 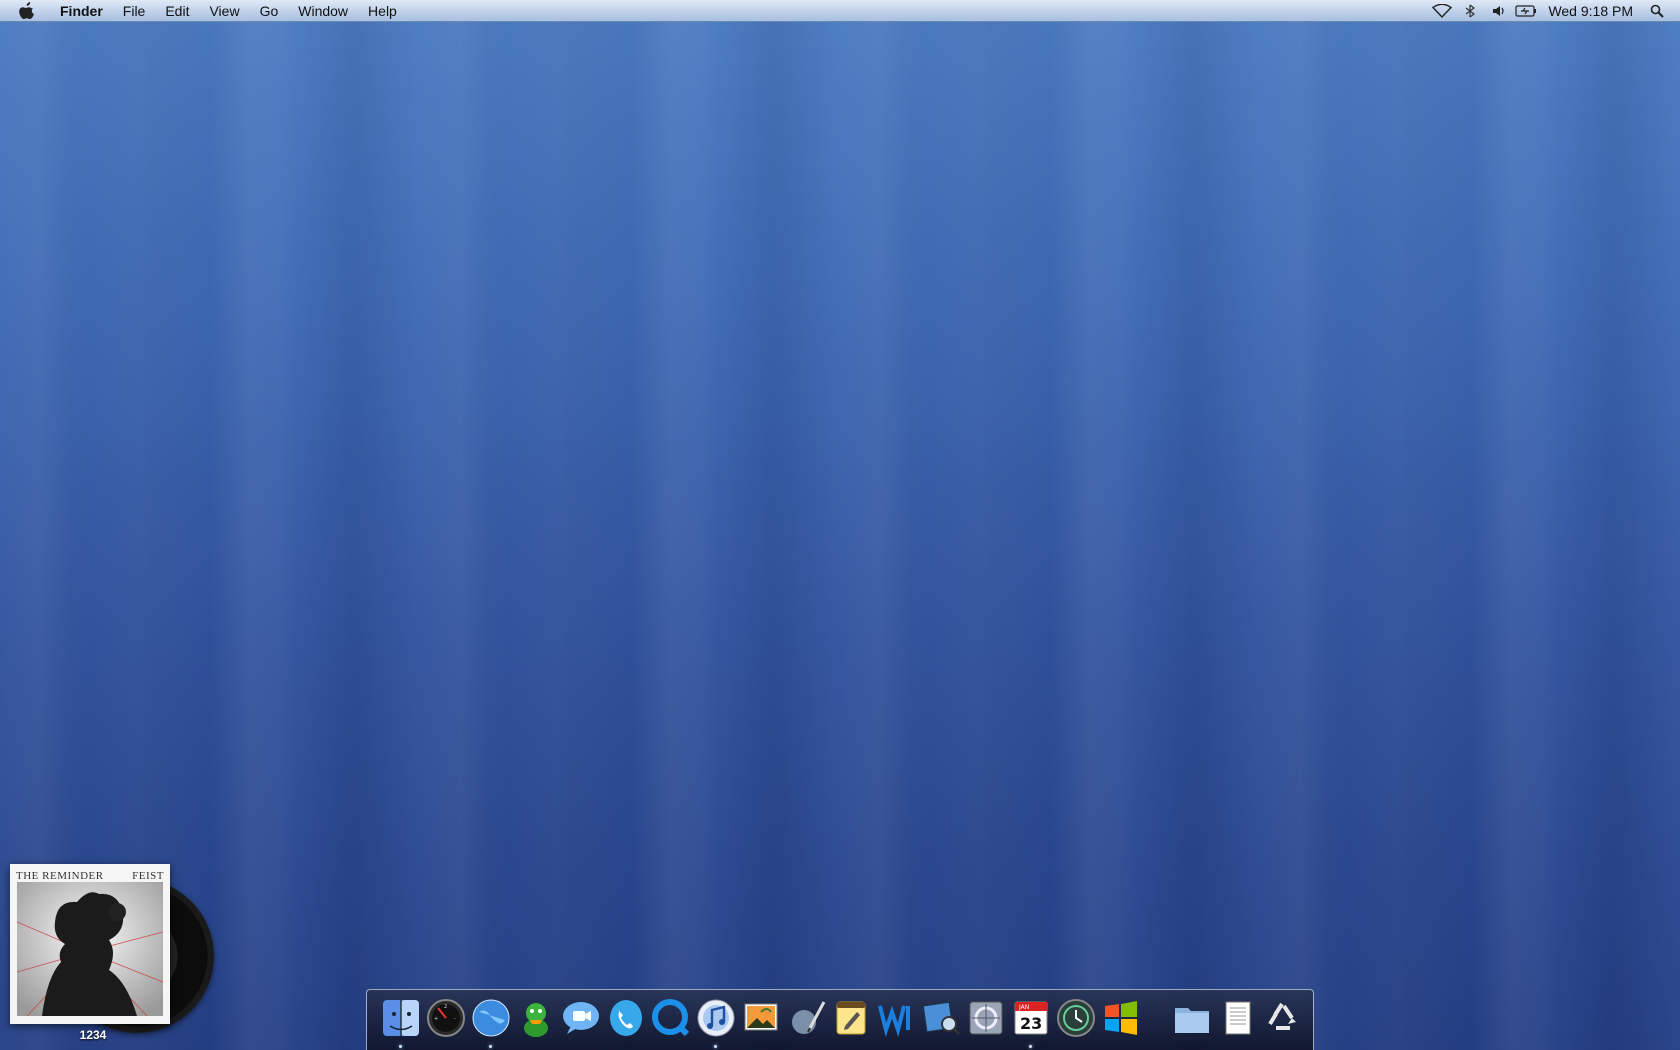 What do you see at coordinates (269, 11) in the screenshot?
I see `menu-go: Go` at bounding box center [269, 11].